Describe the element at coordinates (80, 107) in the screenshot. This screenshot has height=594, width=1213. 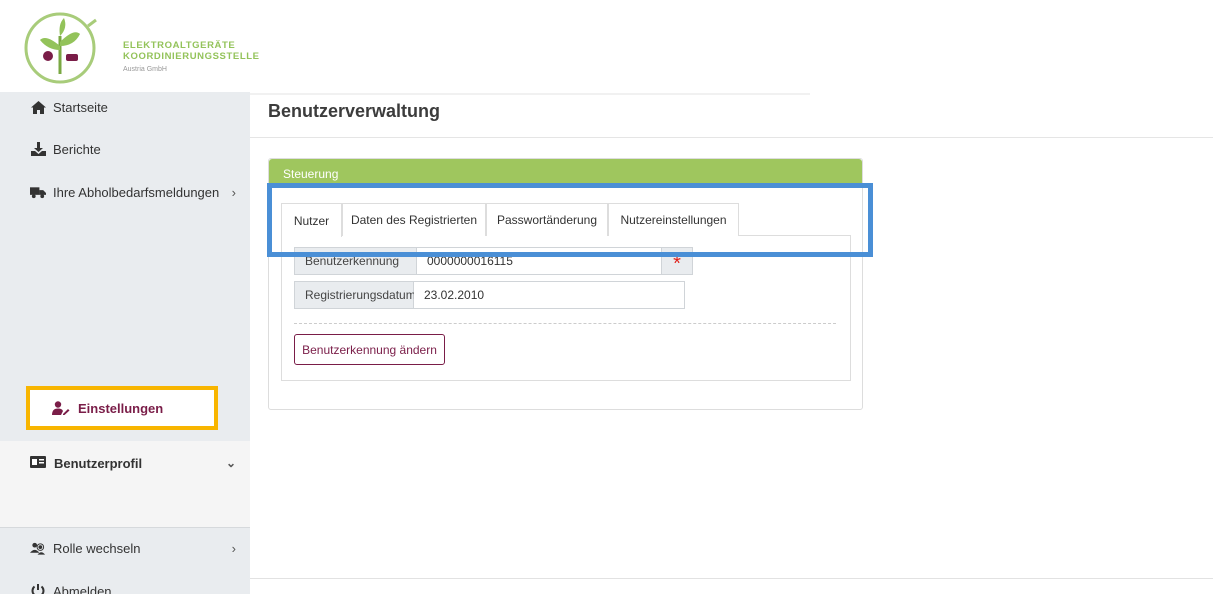
I see `sidebar-item-label: Startseite` at that location.